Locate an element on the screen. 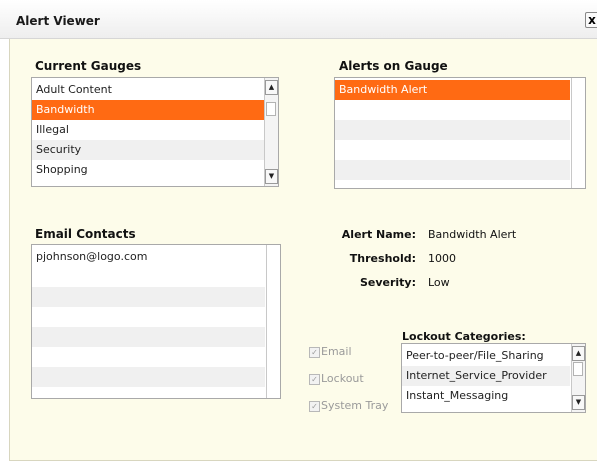 The height and width of the screenshot is (466, 597). gauge-item-bandwidth: Bandwidth is located at coordinates (155, 110).